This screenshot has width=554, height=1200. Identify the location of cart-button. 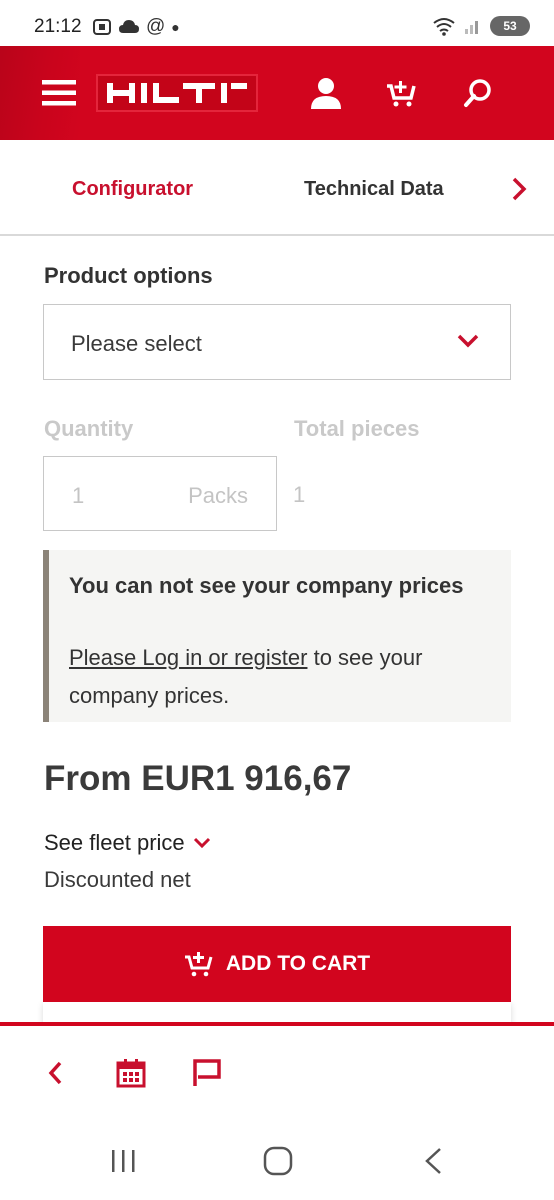
(401, 93).